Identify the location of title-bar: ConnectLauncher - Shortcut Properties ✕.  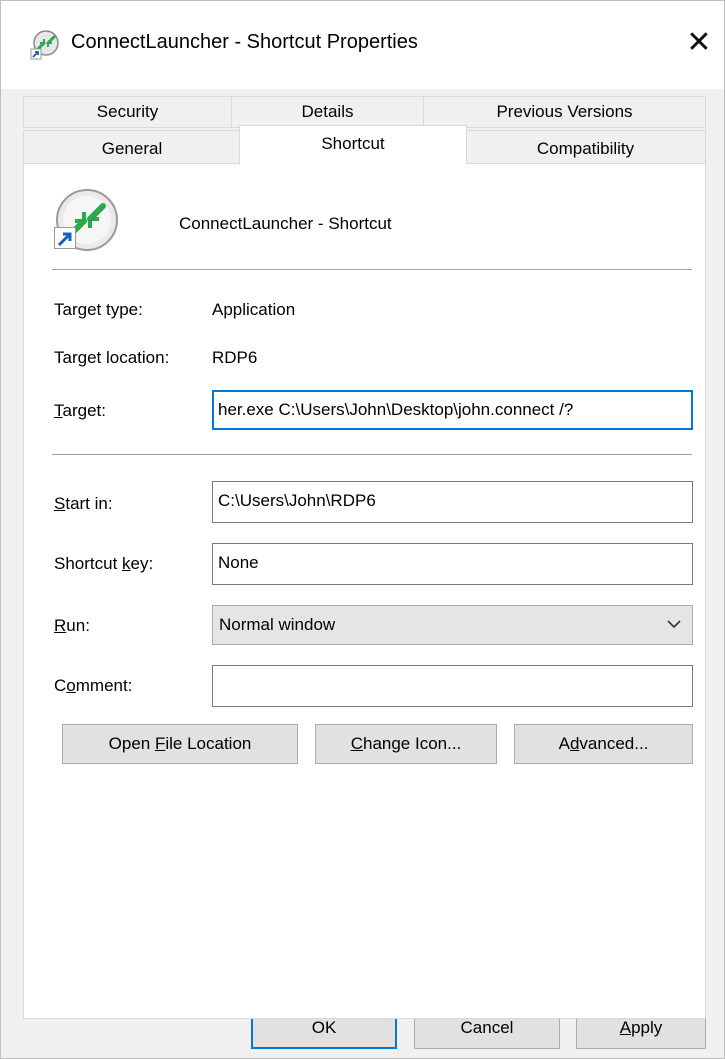
(362, 45).